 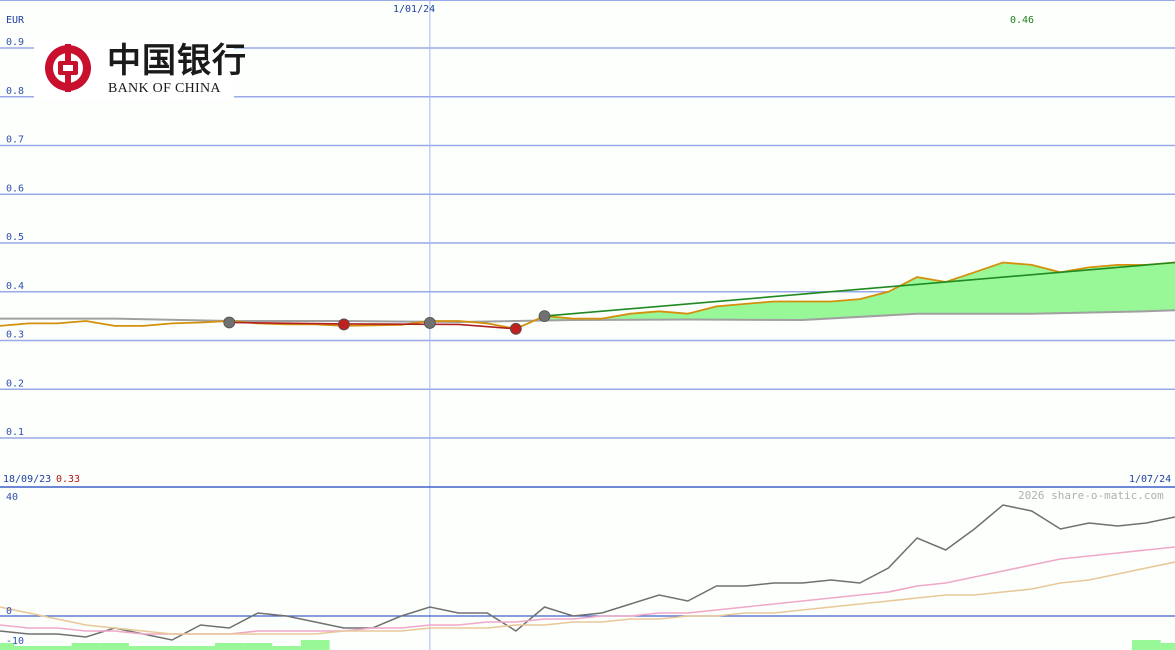 I want to click on date-marker-label: 1/01/24, so click(x=414, y=9).